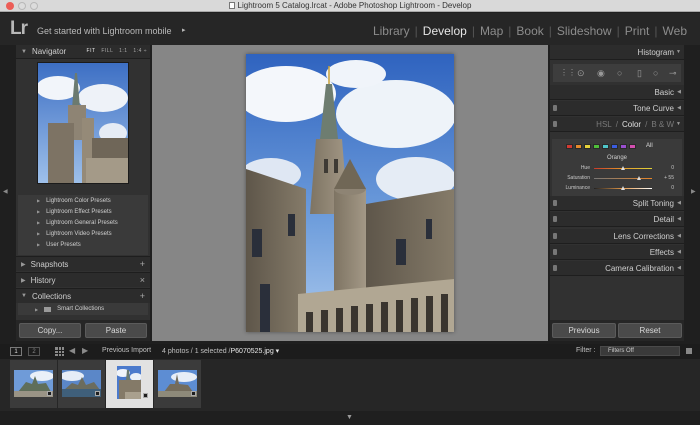 The height and width of the screenshot is (425, 700). What do you see at coordinates (693, 191) in the screenshot?
I see `right-panel-toggle-icon: ▶` at bounding box center [693, 191].